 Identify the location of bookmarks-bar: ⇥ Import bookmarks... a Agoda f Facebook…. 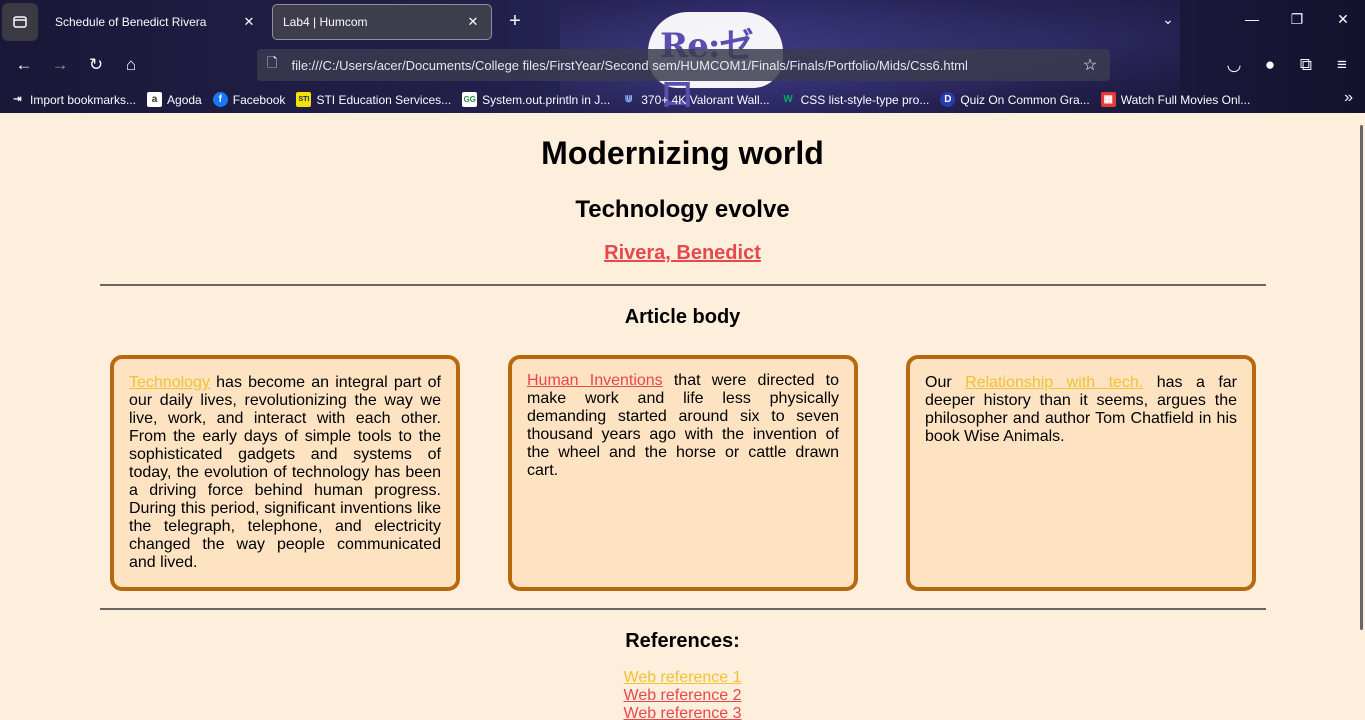
(682, 99).